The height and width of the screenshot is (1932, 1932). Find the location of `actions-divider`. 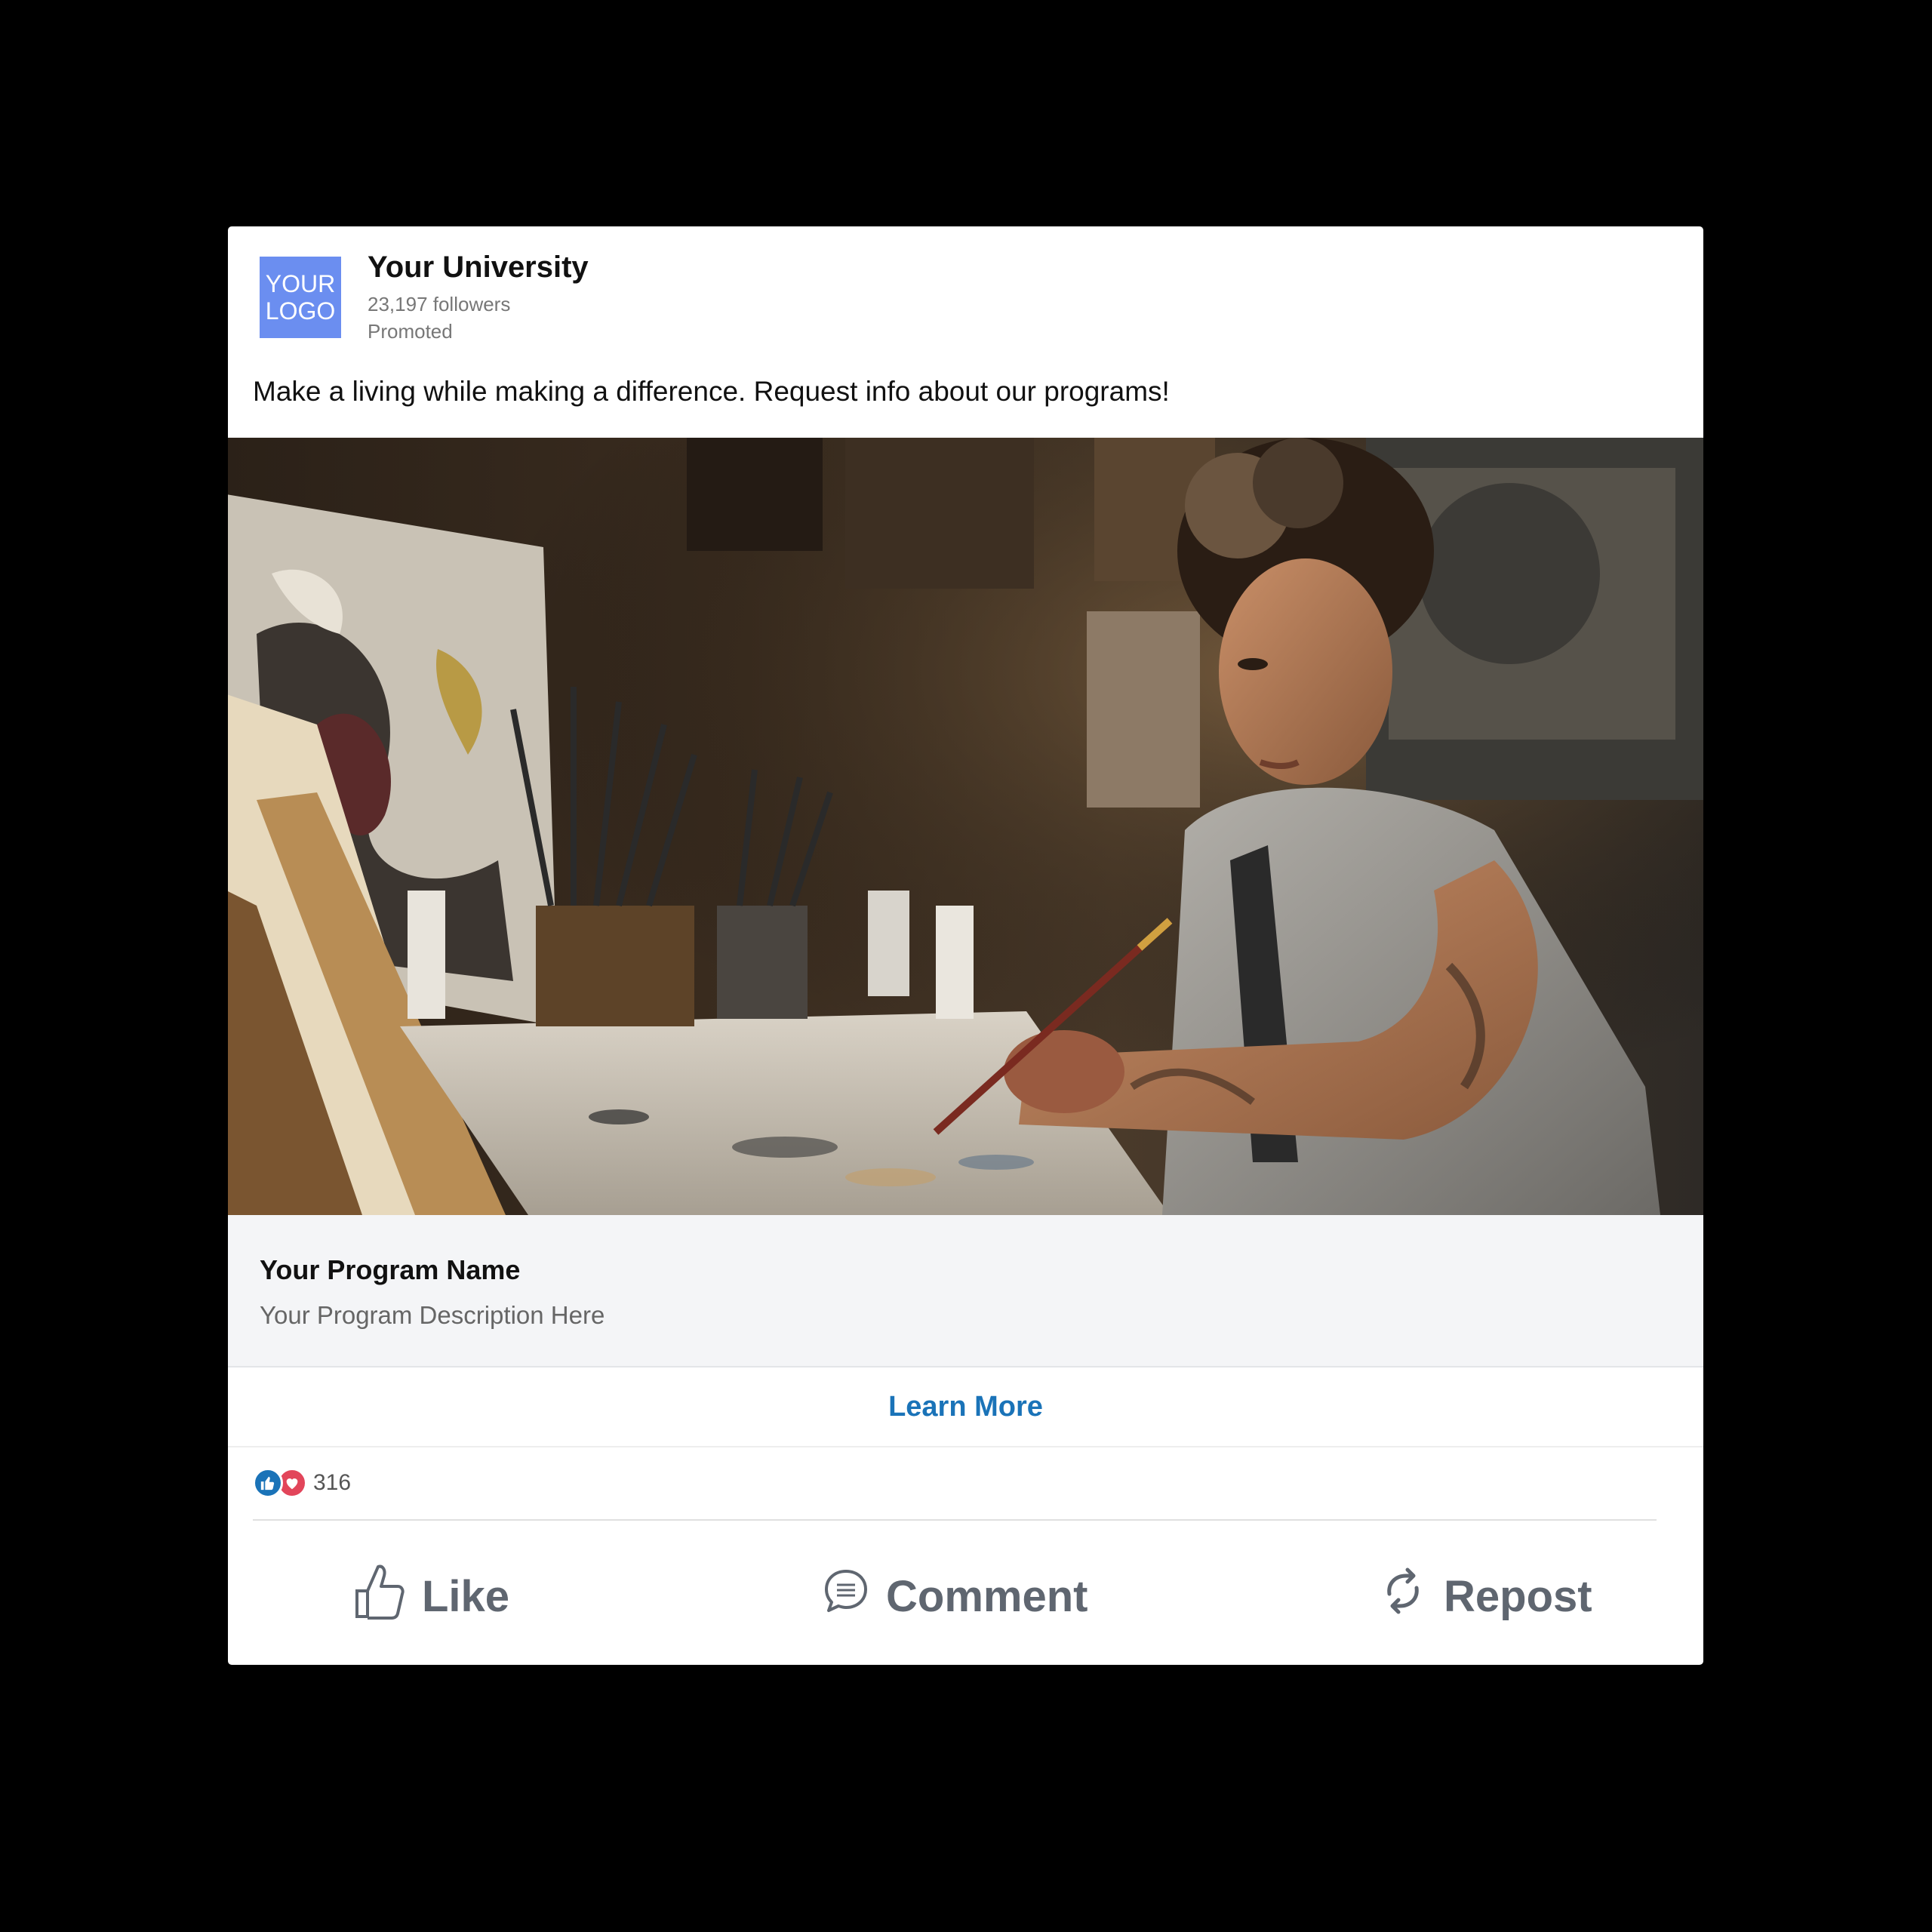

actions-divider is located at coordinates (955, 1520).